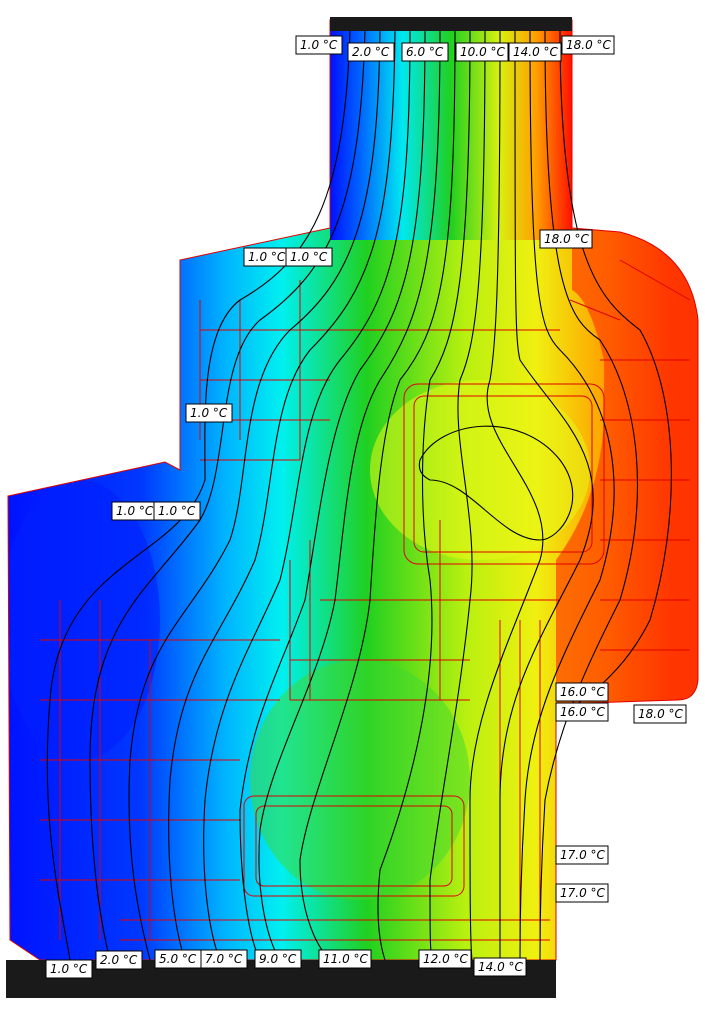 The height and width of the screenshot is (1014, 705). I want to click on temp-label-text: 11.0 °C, so click(346, 959).